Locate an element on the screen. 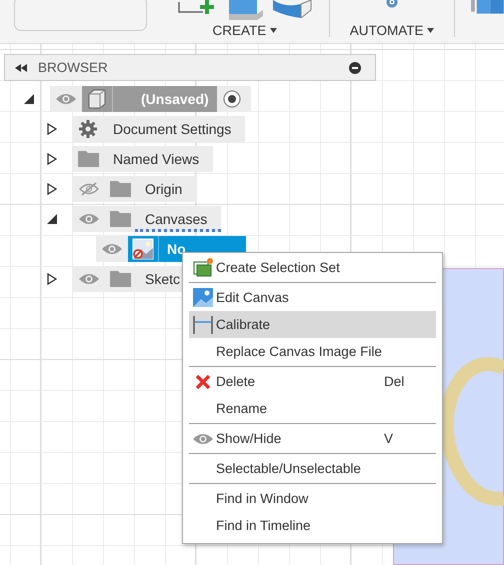 The width and height of the screenshot is (504, 565). tree-item: Origin is located at coordinates (134, 189).